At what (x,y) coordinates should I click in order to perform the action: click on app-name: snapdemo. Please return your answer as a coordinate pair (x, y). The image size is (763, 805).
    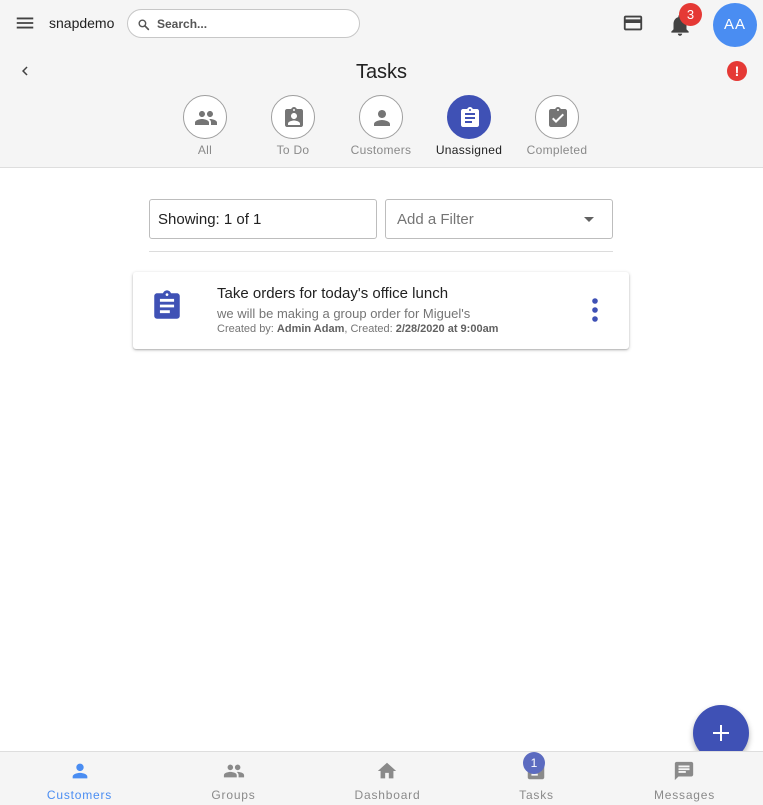
    Looking at the image, I should click on (82, 23).